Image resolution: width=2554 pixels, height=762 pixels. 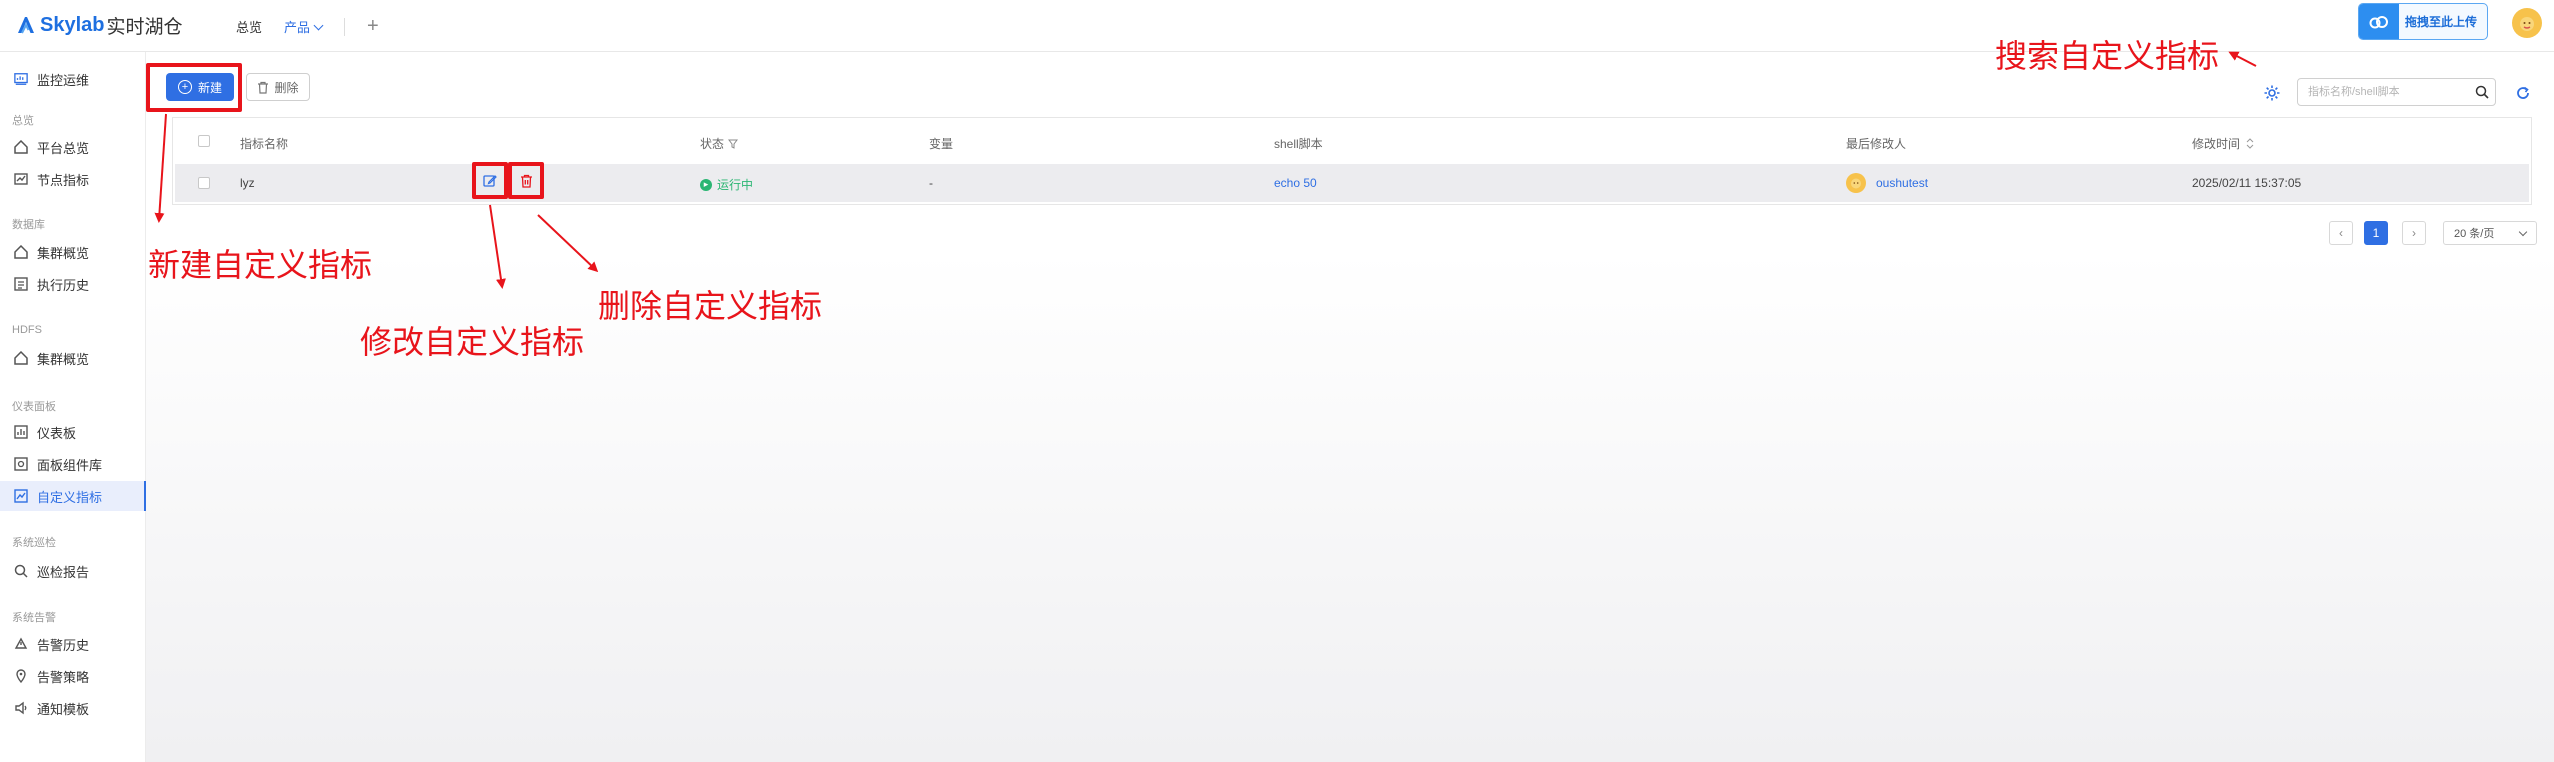 I want to click on dashboard-icon, so click(x=21, y=432).